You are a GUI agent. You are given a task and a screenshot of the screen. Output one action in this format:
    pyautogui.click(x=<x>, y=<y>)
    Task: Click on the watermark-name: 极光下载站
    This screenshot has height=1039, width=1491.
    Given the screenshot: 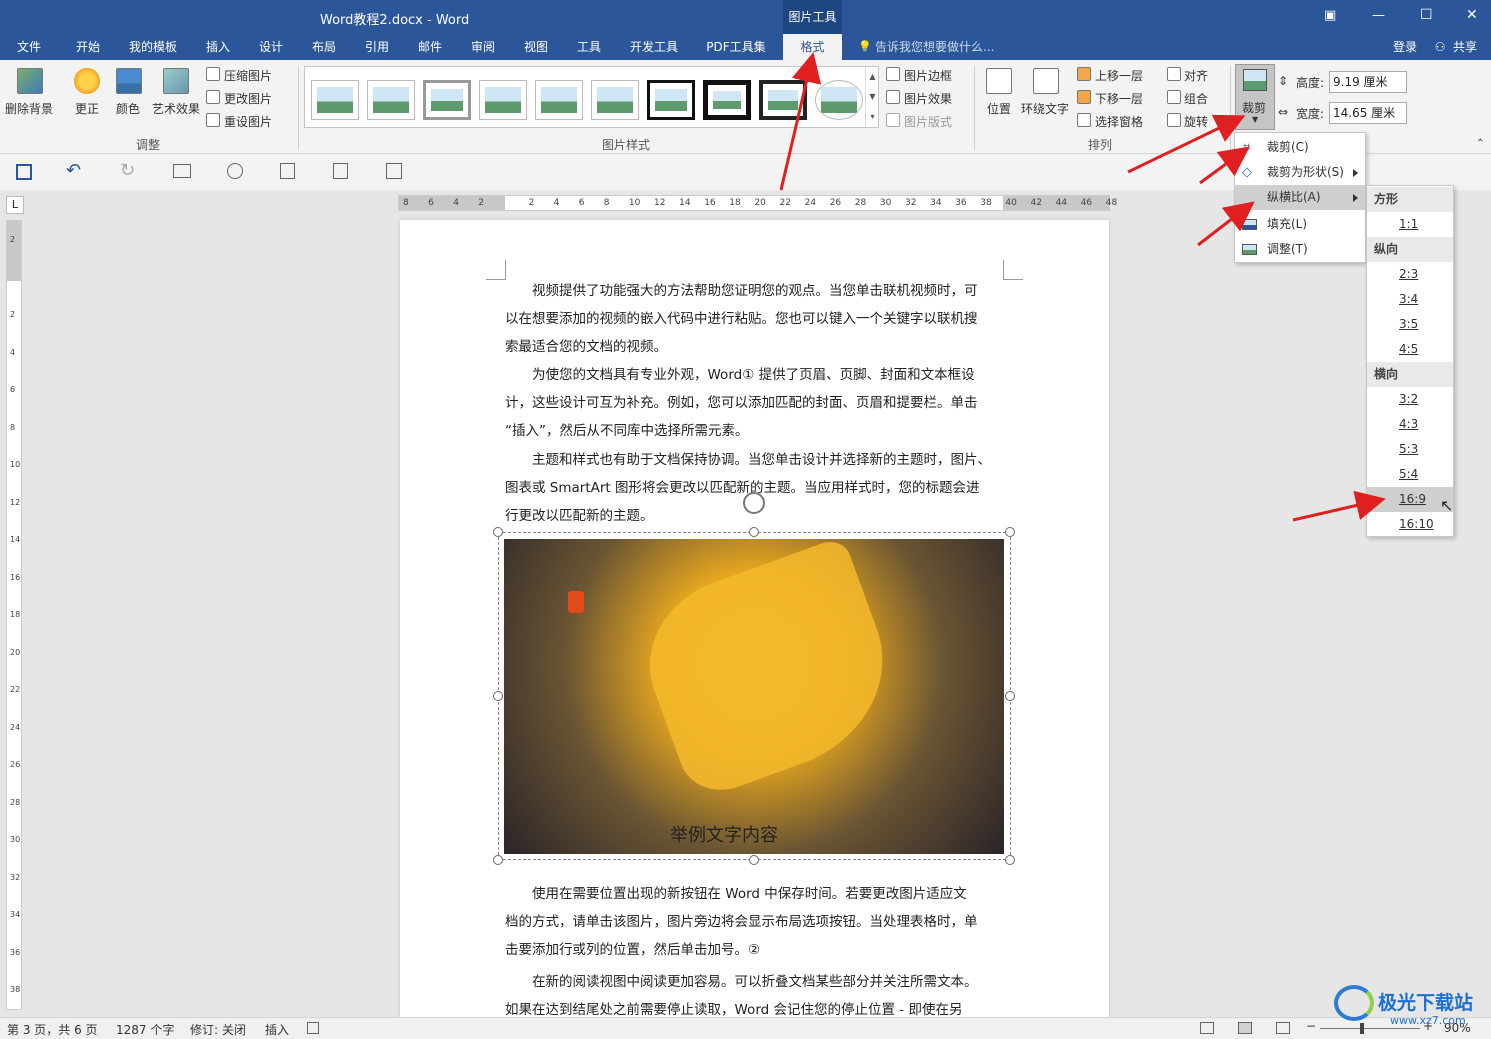 What is the action you would take?
    pyautogui.click(x=1426, y=1003)
    